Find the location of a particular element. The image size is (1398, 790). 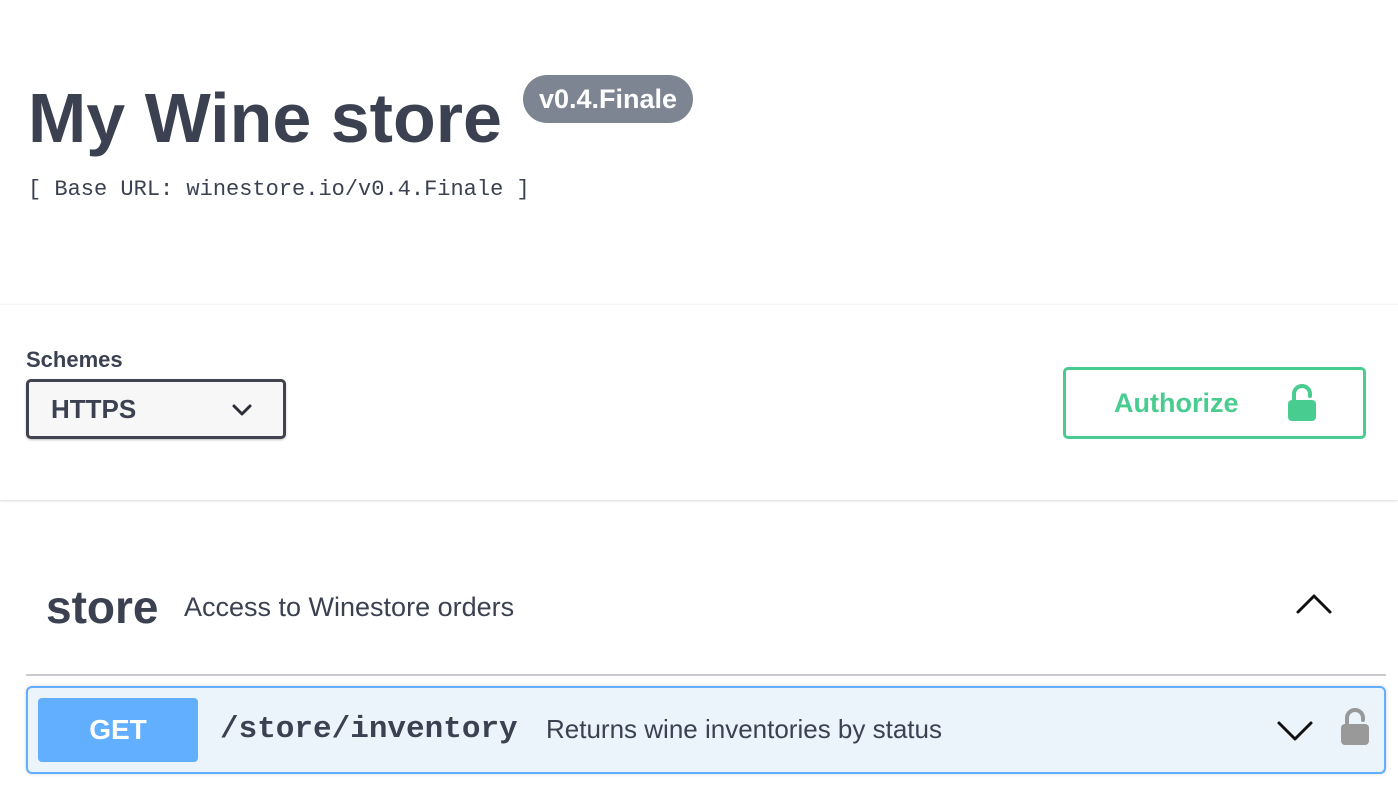

version-badge: v0.4.Finale is located at coordinates (608, 99).